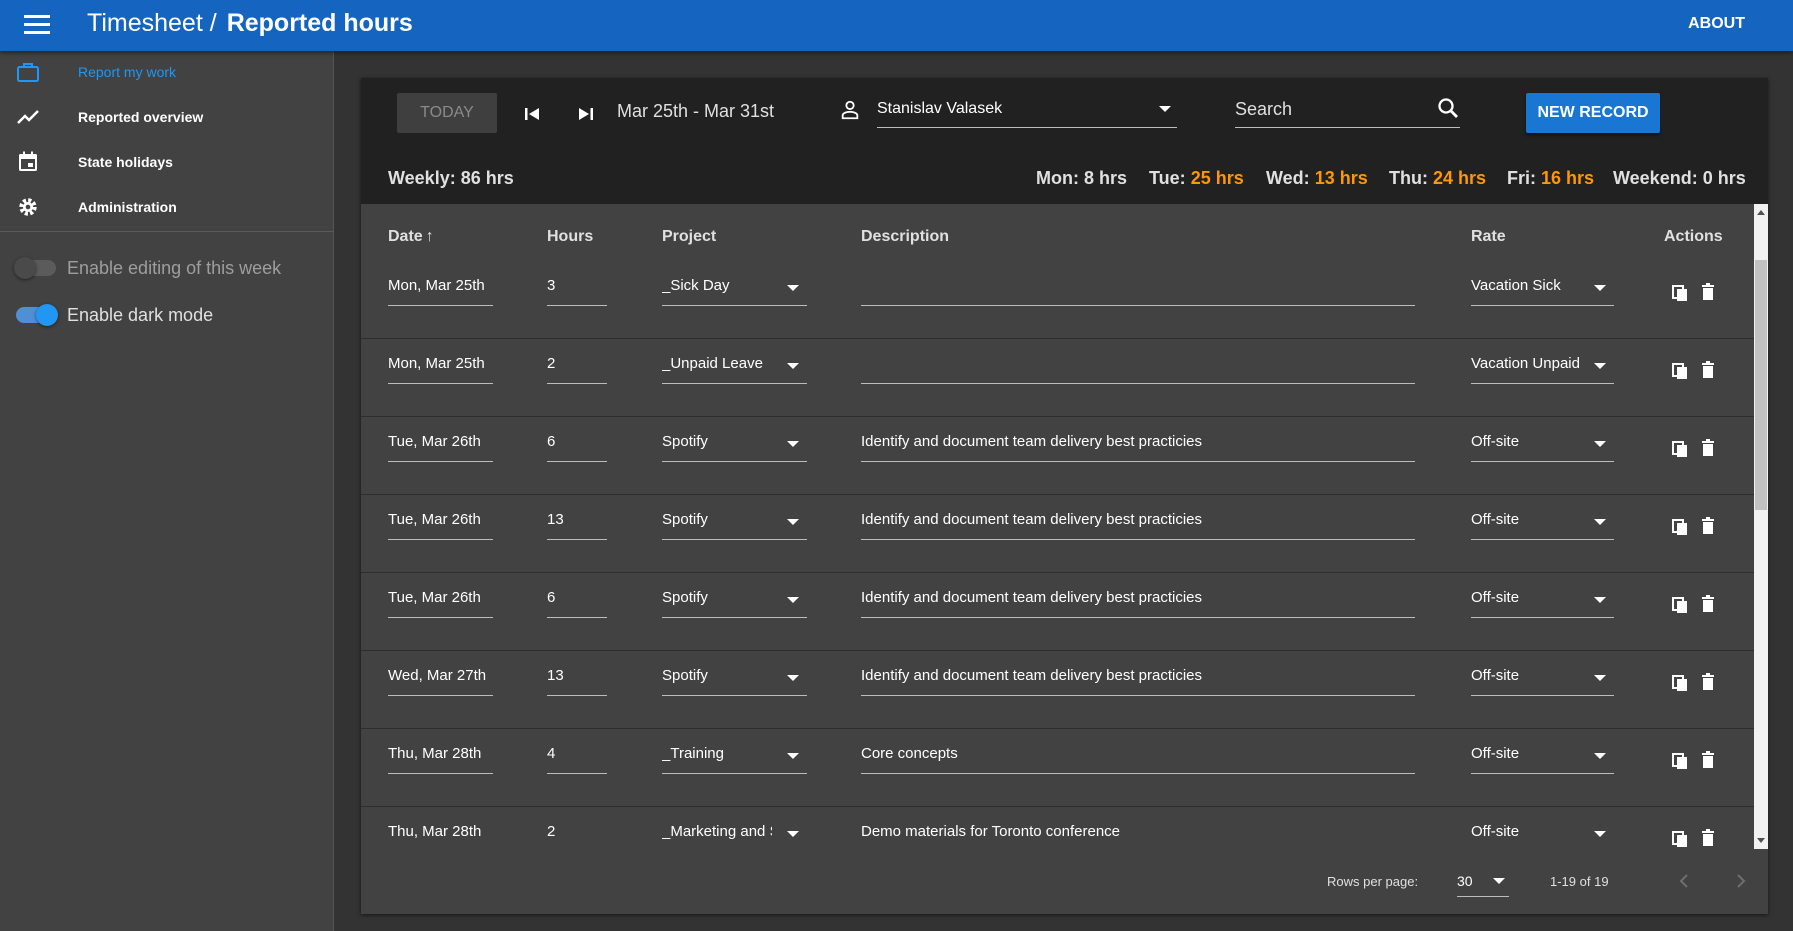 The height and width of the screenshot is (931, 1793). Describe the element at coordinates (1483, 880) in the screenshot. I see `rows-per-page-select: 30` at that location.